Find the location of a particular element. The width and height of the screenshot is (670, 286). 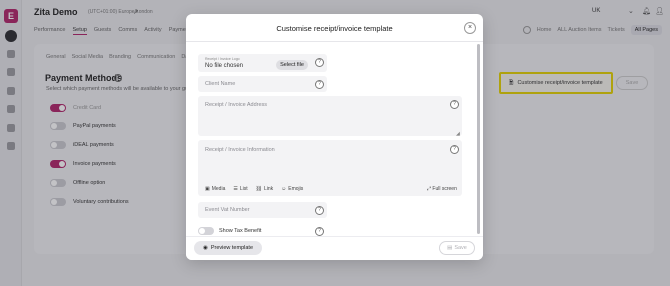

list-button: ☰ List is located at coordinates (240, 189).